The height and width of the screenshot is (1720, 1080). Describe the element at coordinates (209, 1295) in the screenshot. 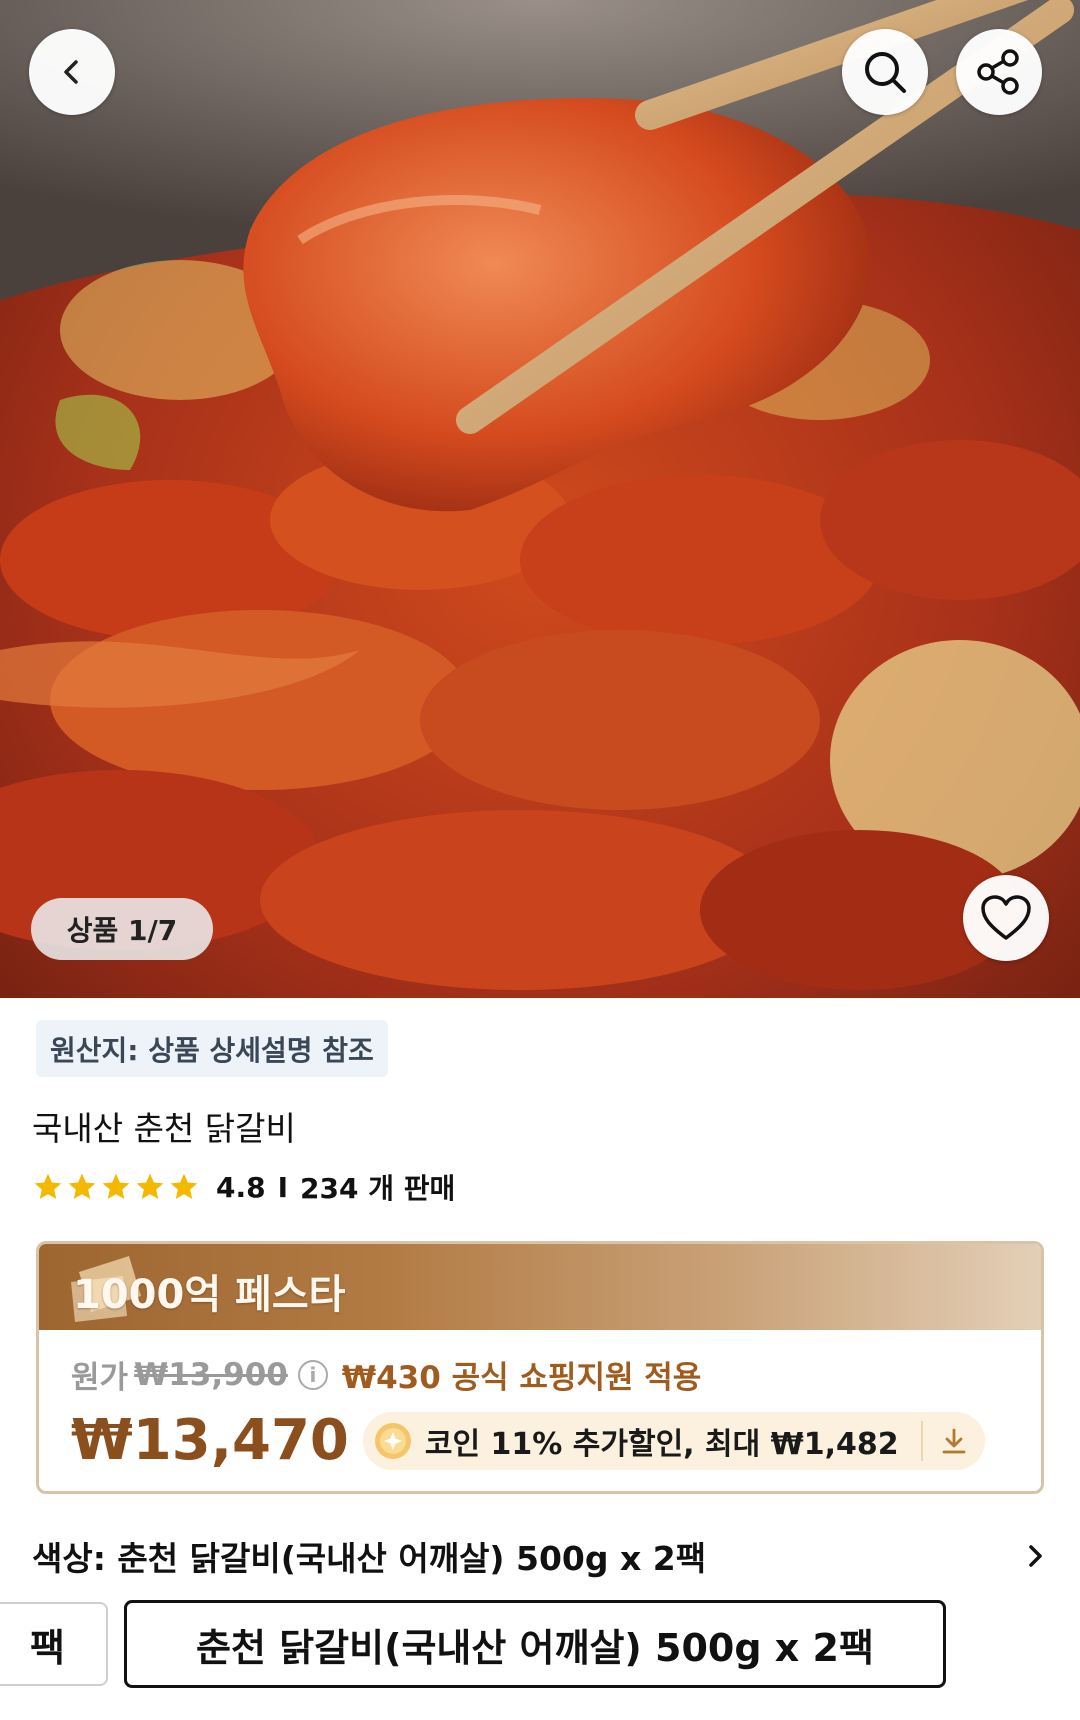

I see `promo-title: 1000억 페스타` at that location.